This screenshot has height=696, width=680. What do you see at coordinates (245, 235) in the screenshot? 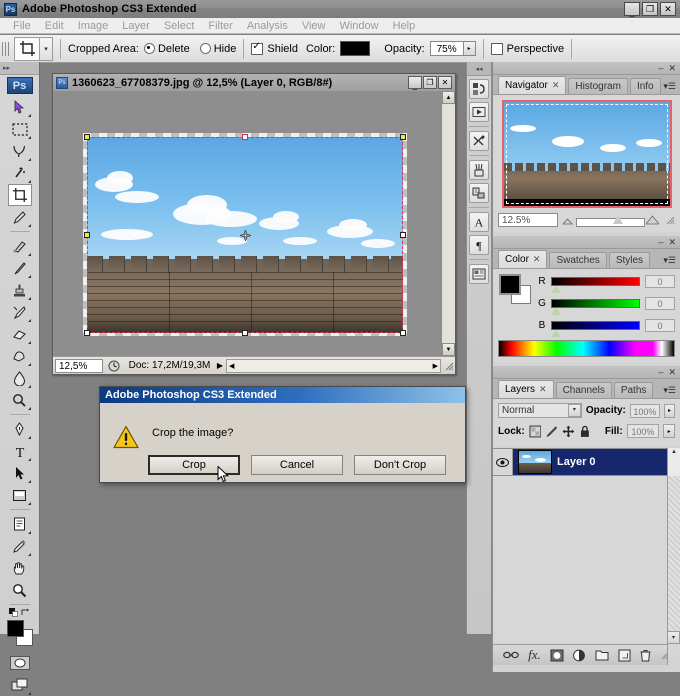
I see `crop-rotation-center-icon` at bounding box center [245, 235].